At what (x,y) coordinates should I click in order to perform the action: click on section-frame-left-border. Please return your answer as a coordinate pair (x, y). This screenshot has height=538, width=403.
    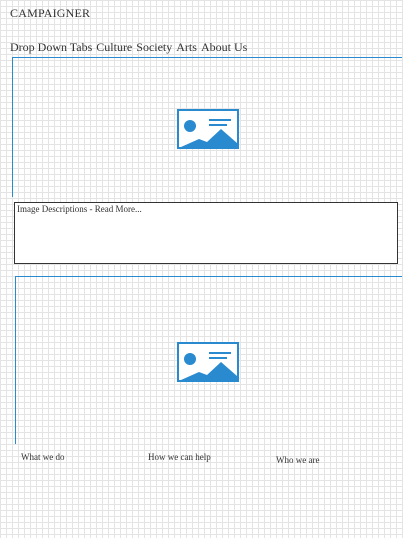
    Looking at the image, I should click on (15, 360).